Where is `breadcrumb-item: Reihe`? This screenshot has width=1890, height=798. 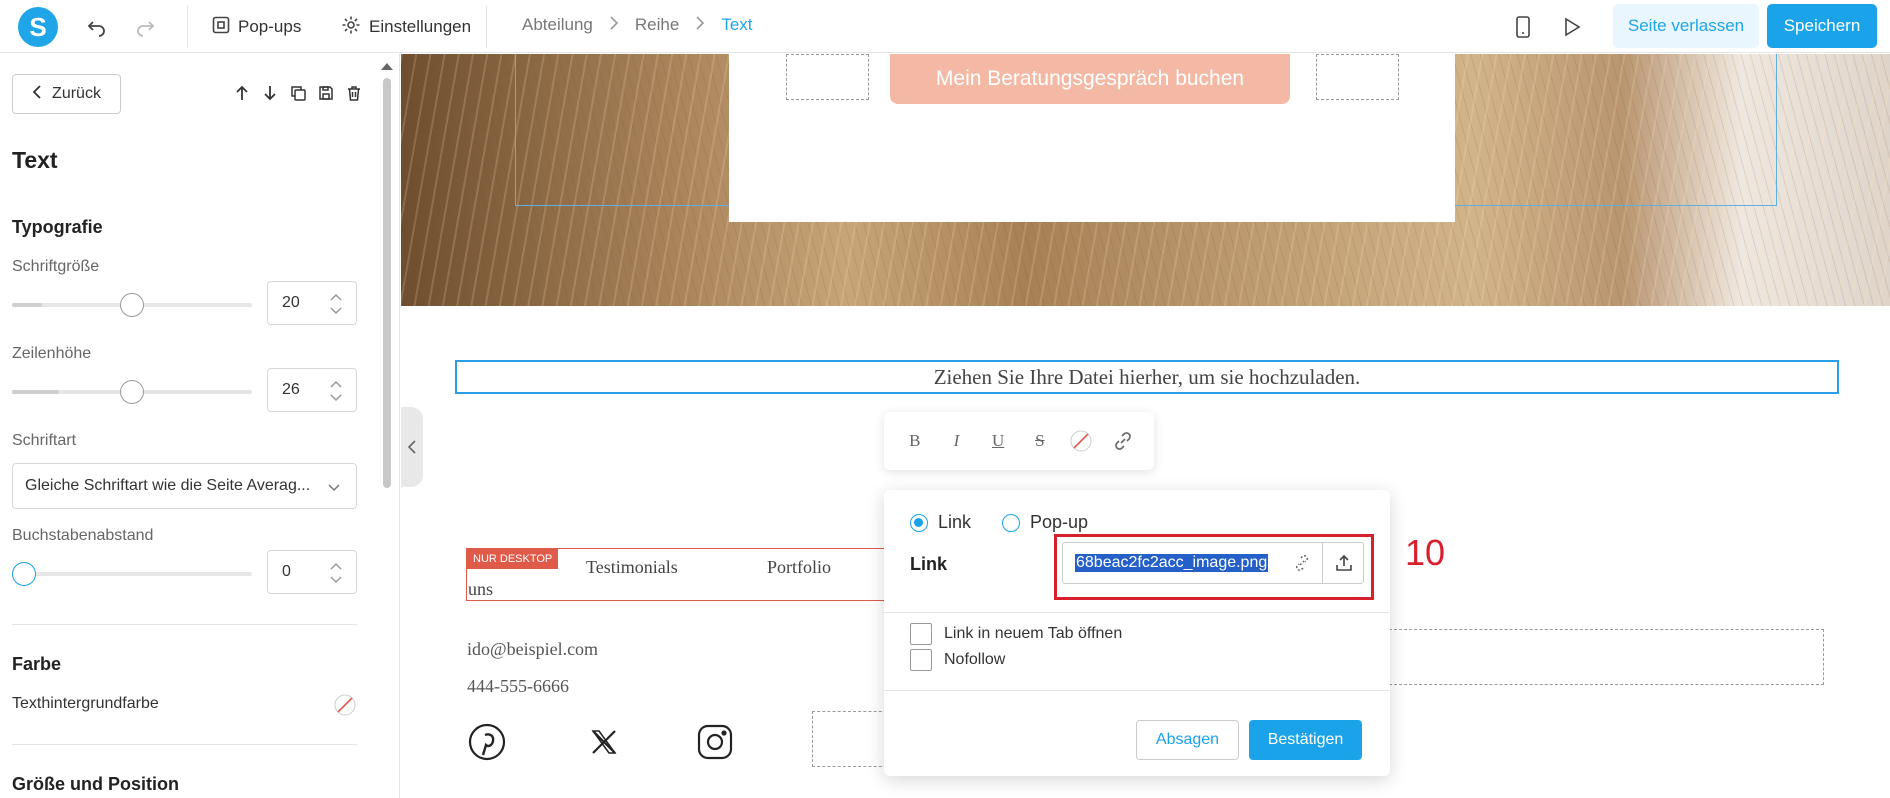
breadcrumb-item: Reihe is located at coordinates (657, 25).